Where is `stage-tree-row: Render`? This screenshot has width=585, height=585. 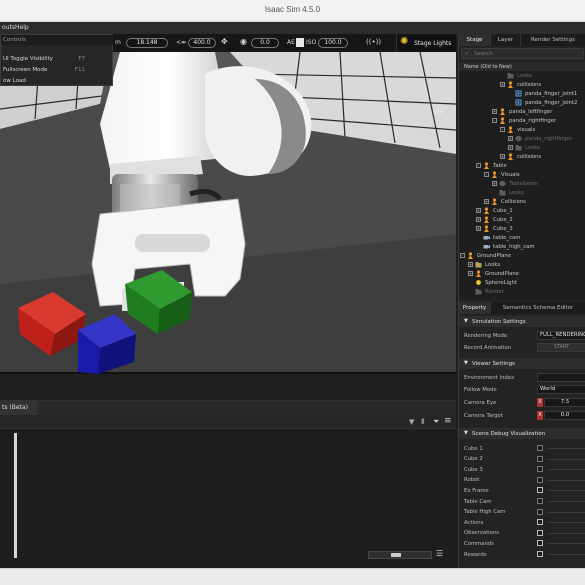
stage-tree-row: Render is located at coordinates (522, 291).